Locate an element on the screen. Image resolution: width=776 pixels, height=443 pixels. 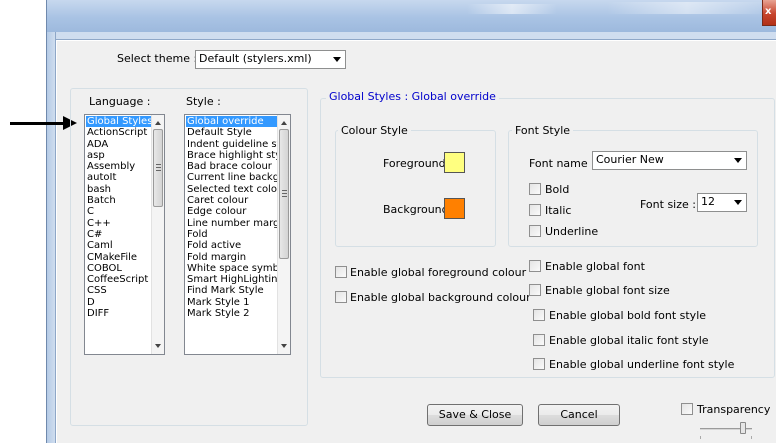
foreground-label: Foreground is located at coordinates (414, 163).